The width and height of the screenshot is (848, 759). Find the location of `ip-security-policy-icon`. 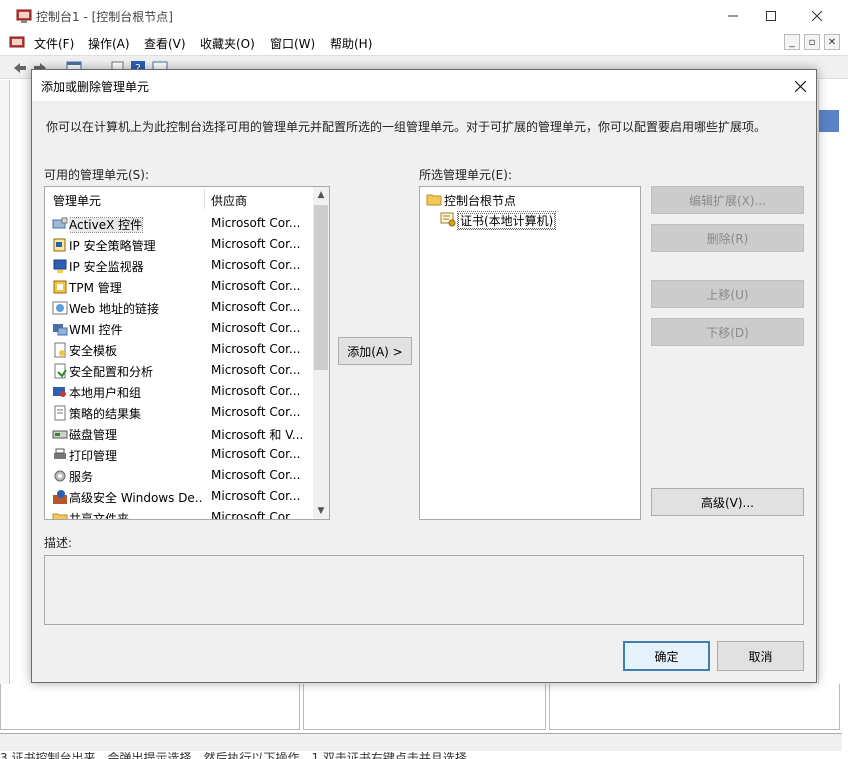

ip-security-policy-icon is located at coordinates (59, 245).